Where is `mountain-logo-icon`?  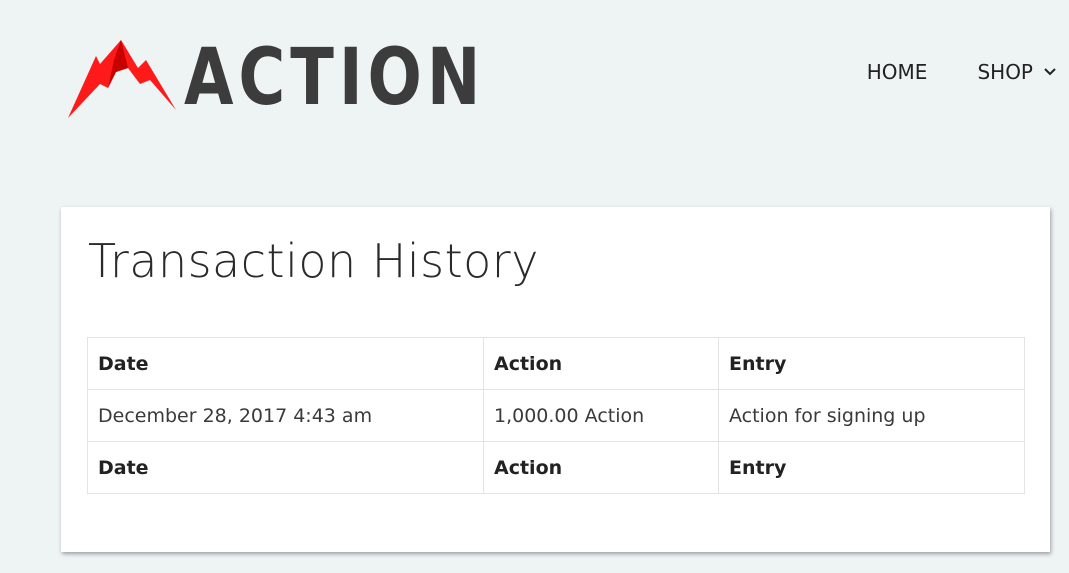
mountain-logo-icon is located at coordinates (122, 79).